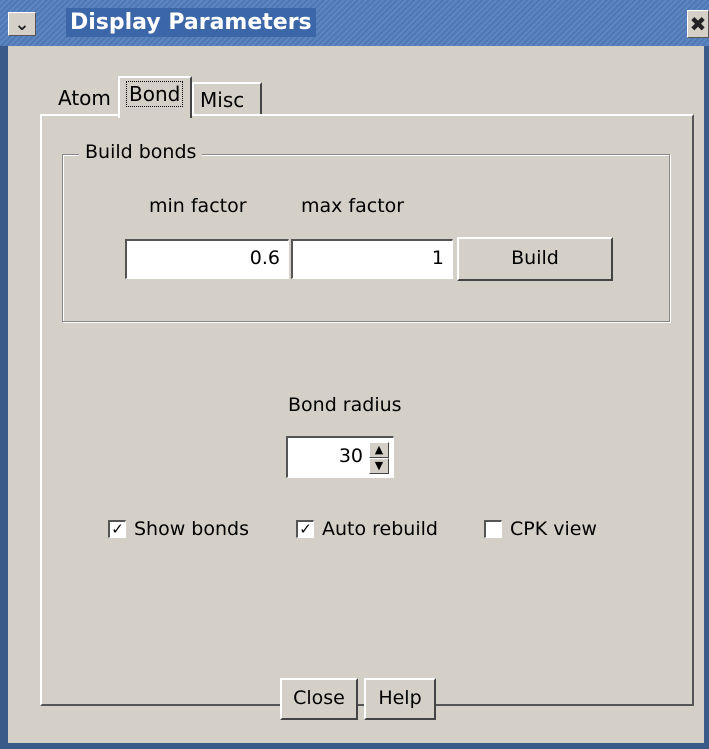  I want to click on tab-bond: Bond, so click(155, 97).